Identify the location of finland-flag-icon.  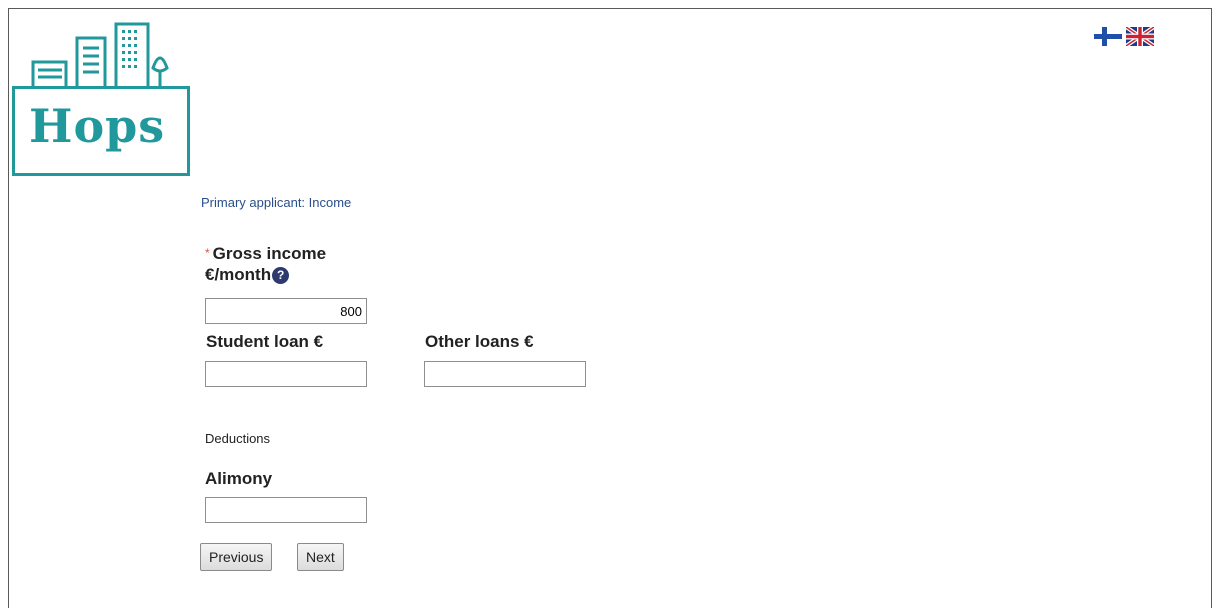
(1108, 36).